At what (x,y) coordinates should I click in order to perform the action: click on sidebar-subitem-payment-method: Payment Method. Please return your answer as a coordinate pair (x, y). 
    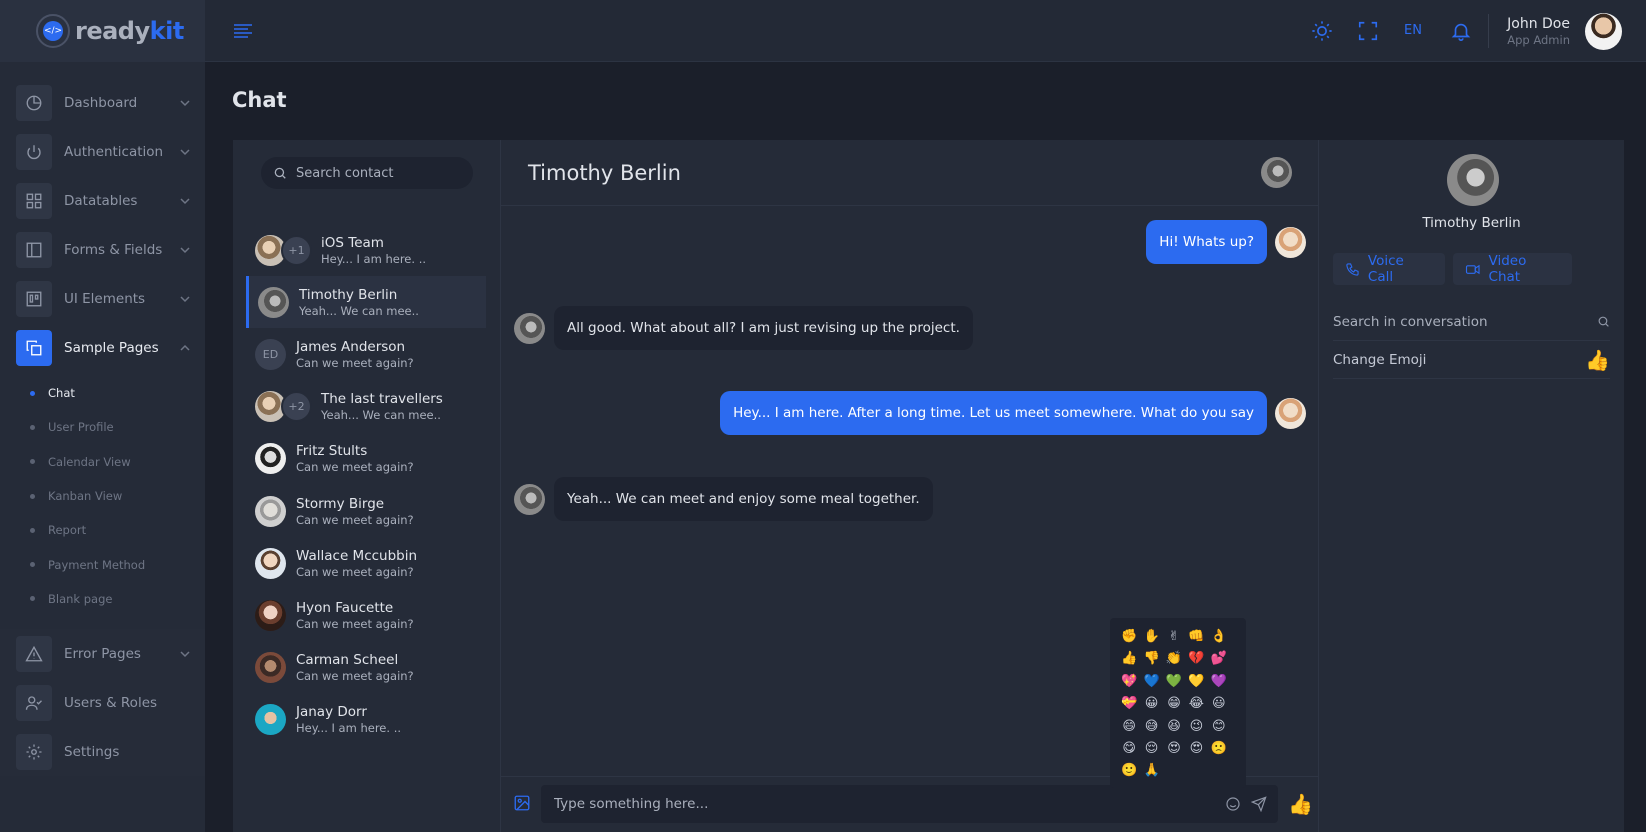
    Looking at the image, I should click on (102, 564).